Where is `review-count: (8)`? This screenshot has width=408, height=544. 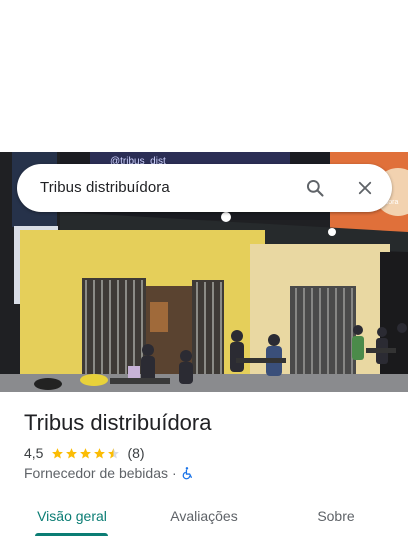 review-count: (8) is located at coordinates (135, 453).